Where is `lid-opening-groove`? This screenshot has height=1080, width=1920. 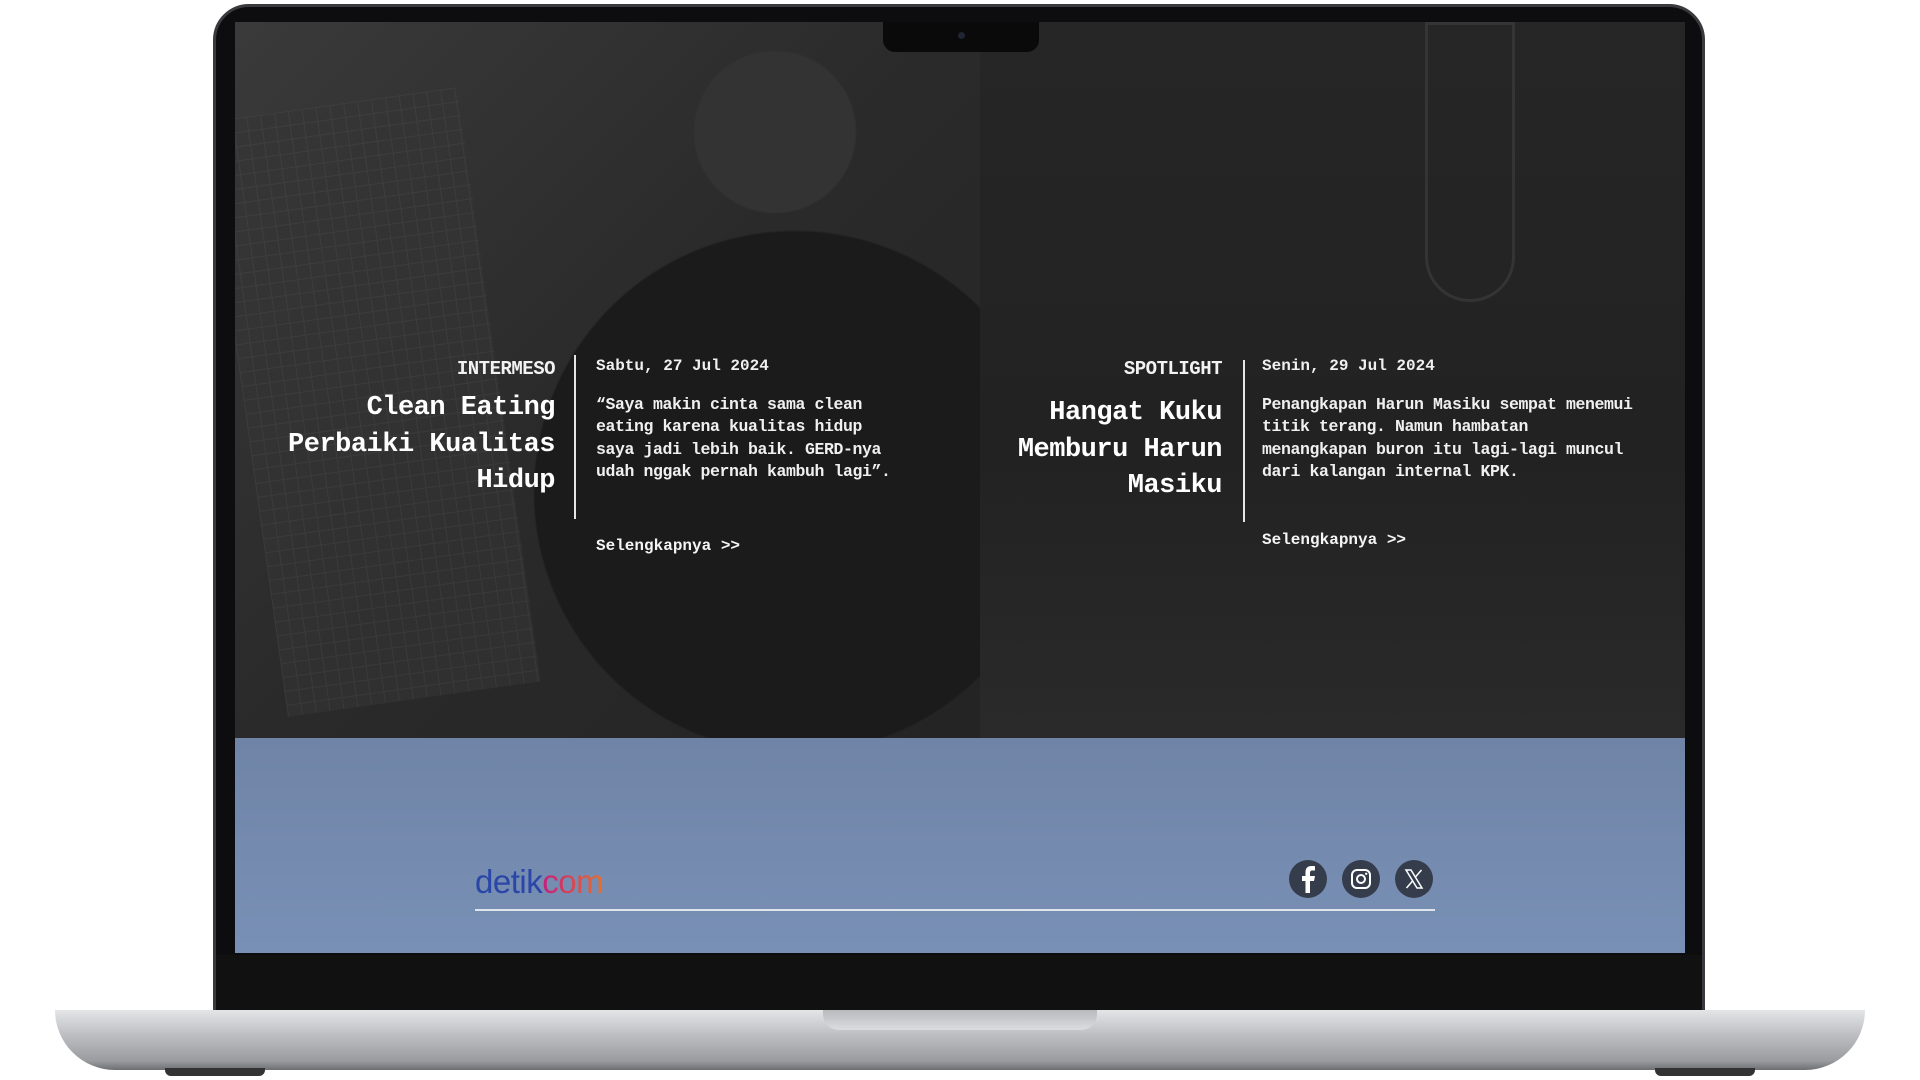
lid-opening-groove is located at coordinates (960, 1020).